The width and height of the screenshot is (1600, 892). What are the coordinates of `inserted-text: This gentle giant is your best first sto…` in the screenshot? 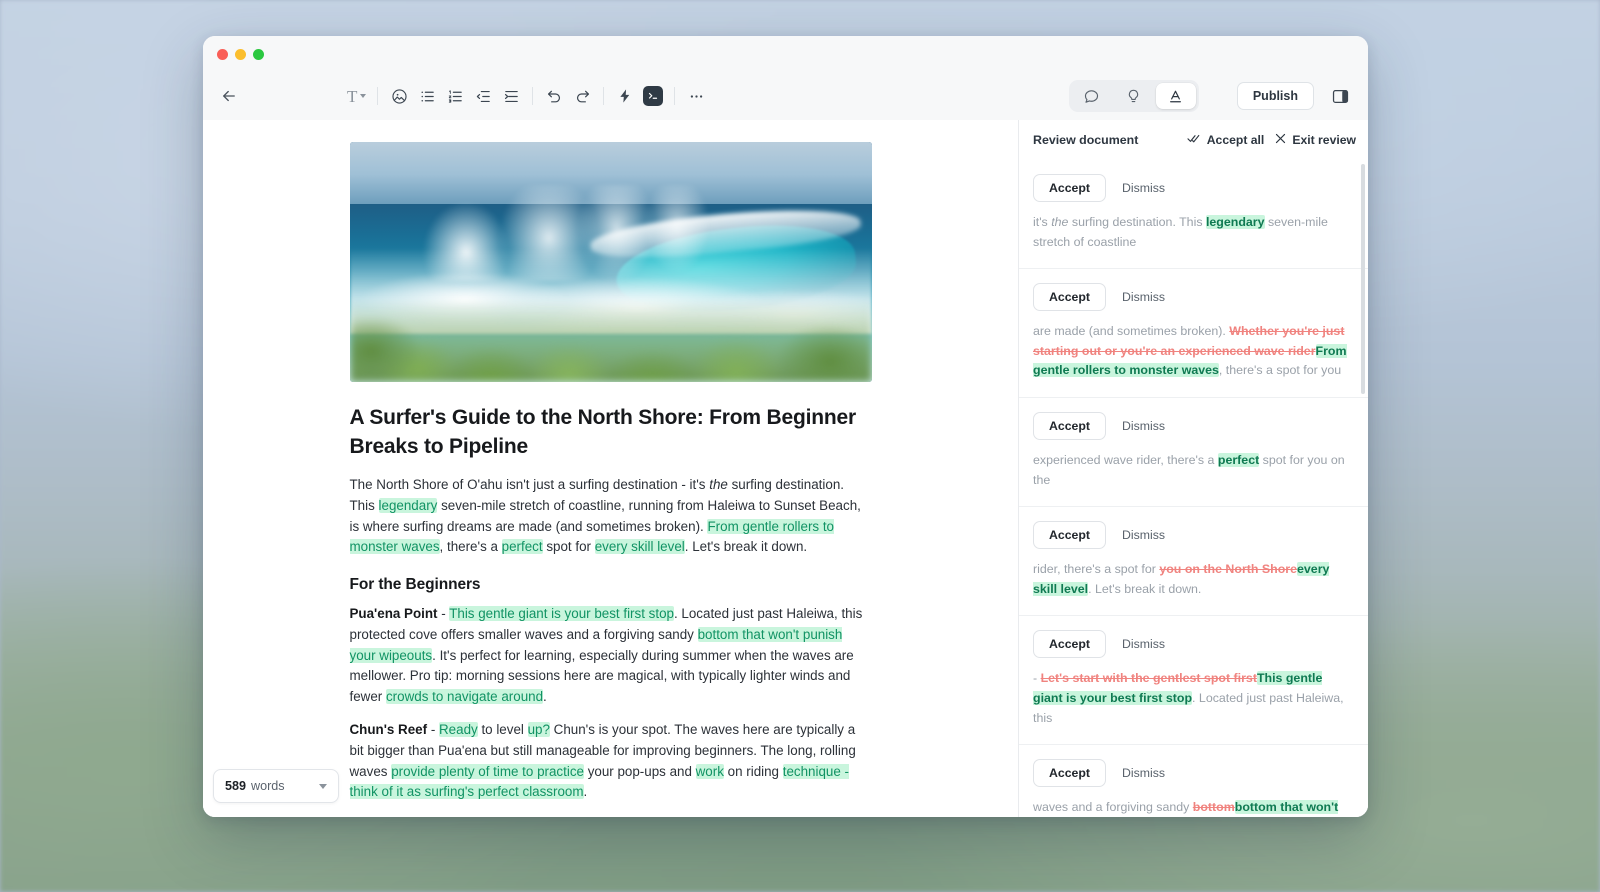 It's located at (561, 614).